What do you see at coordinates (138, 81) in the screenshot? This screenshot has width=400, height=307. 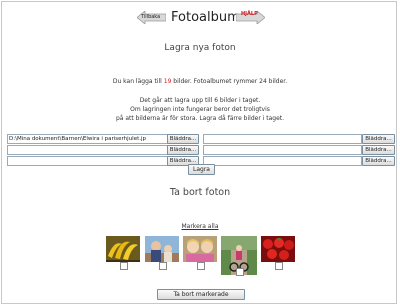 I see `capacity-prefix: Du kan lägga till` at bounding box center [138, 81].